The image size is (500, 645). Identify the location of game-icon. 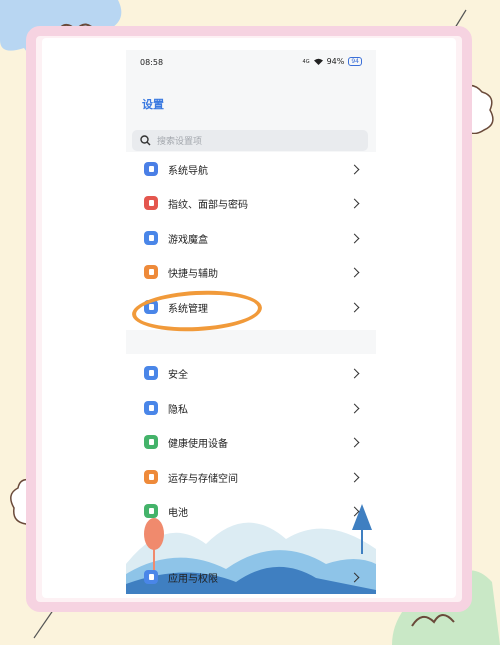
(151, 238).